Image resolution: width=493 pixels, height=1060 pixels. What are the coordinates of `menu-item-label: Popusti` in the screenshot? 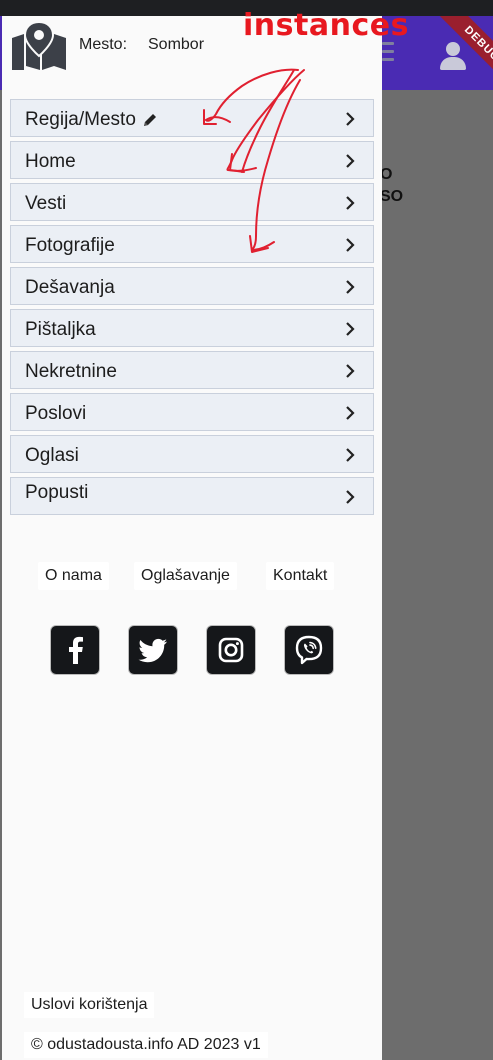 It's located at (57, 492).